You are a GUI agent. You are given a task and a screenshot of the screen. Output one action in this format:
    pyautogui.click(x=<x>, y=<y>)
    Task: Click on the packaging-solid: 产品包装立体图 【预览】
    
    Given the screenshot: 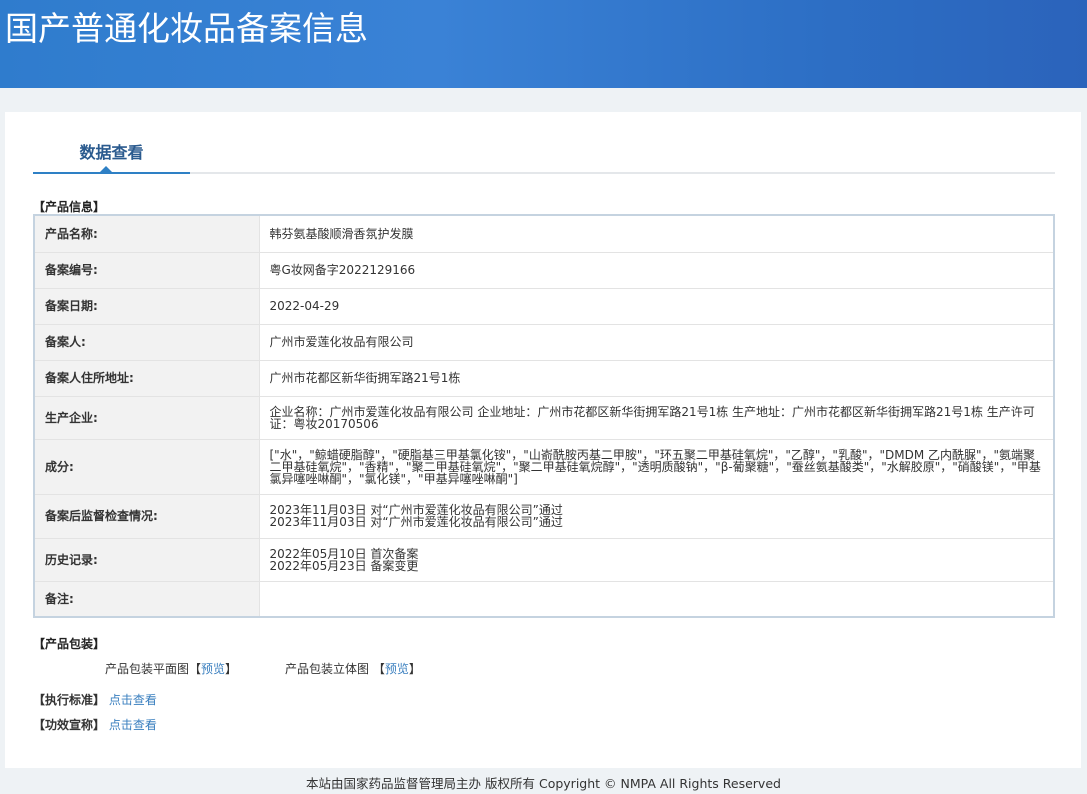 What is the action you would take?
    pyautogui.click(x=353, y=668)
    